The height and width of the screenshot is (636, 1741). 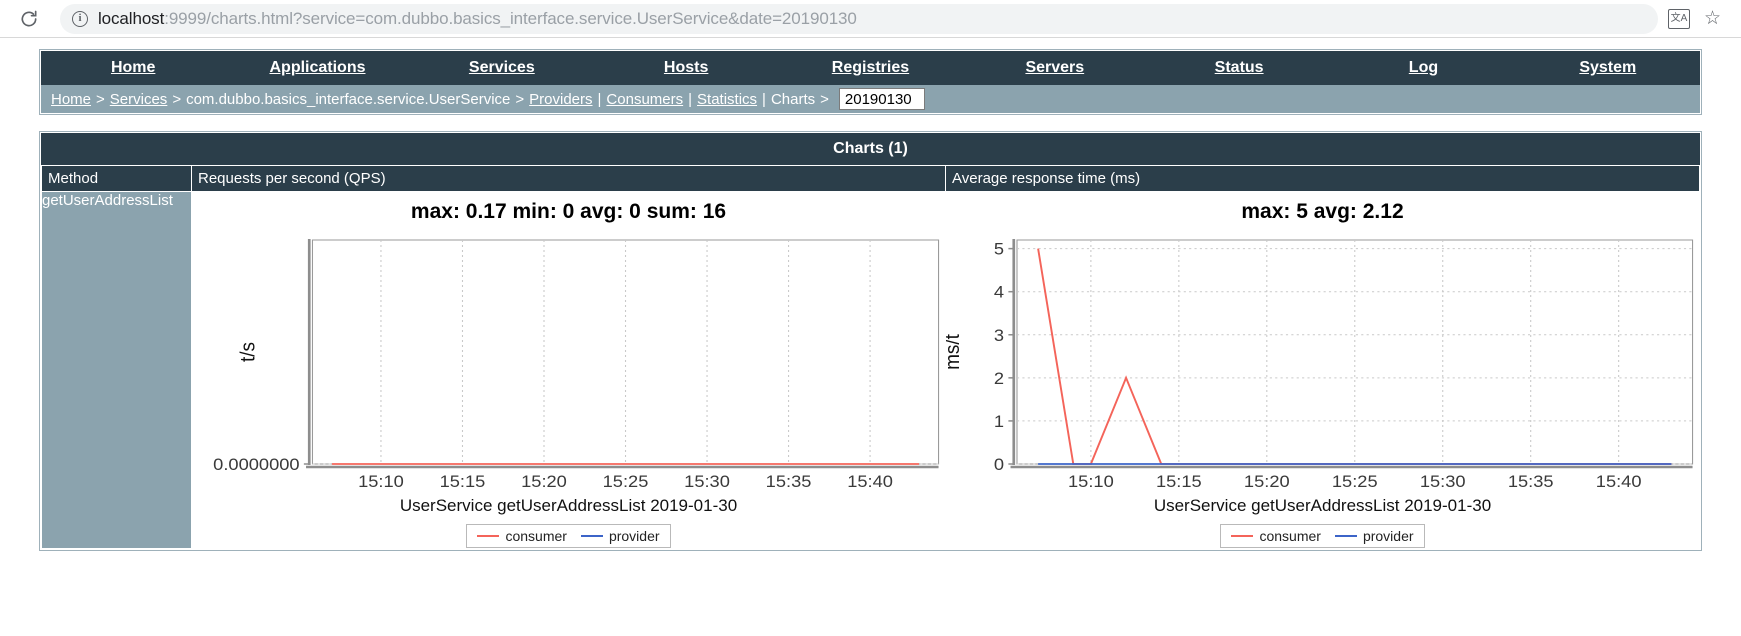 I want to click on column-header-method: Method, so click(x=116, y=178).